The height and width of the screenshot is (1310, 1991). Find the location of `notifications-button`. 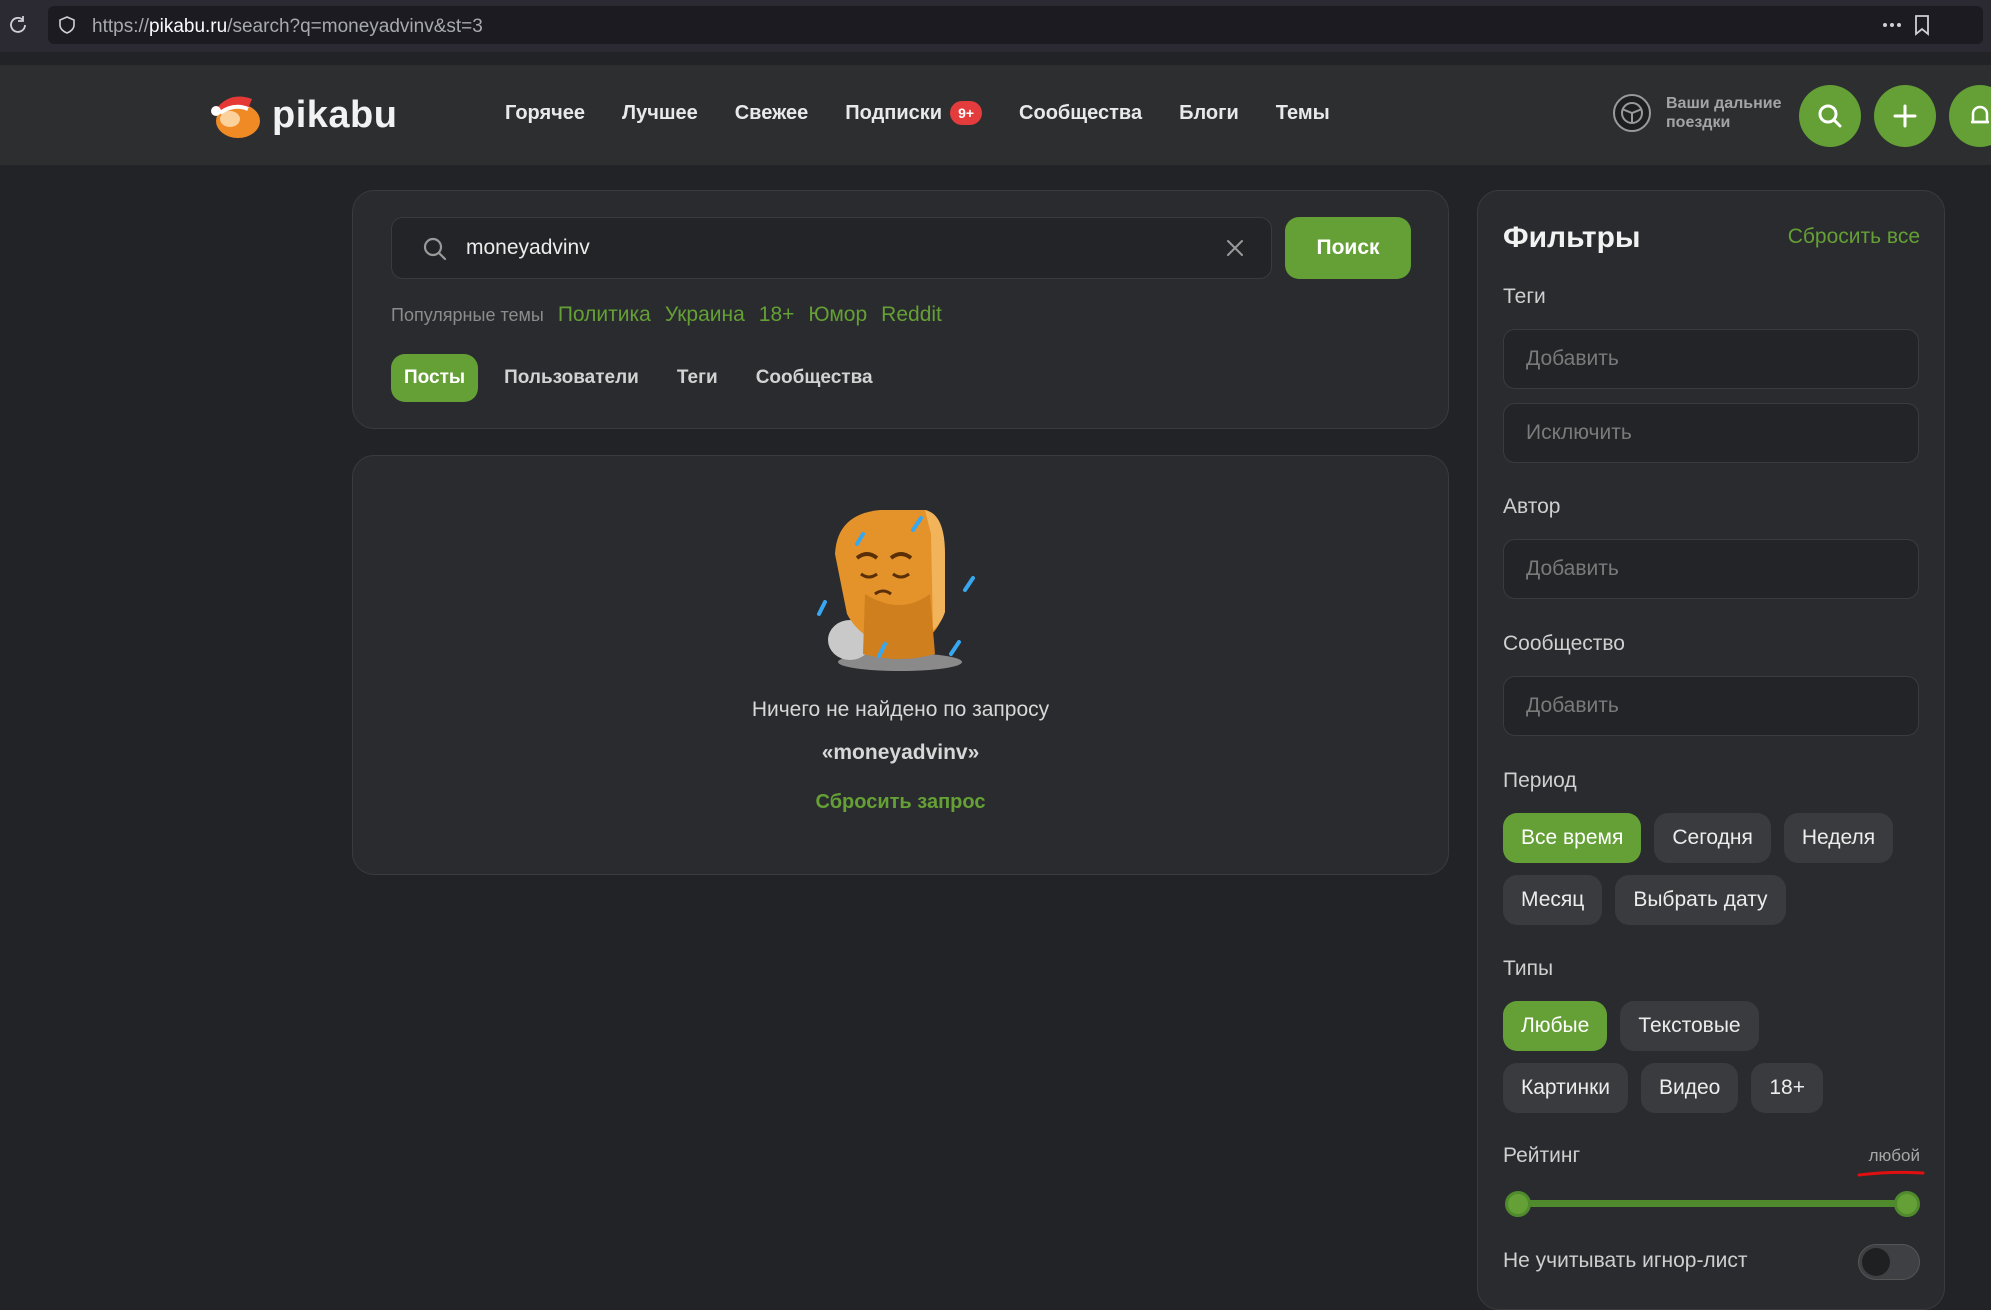

notifications-button is located at coordinates (1970, 116).